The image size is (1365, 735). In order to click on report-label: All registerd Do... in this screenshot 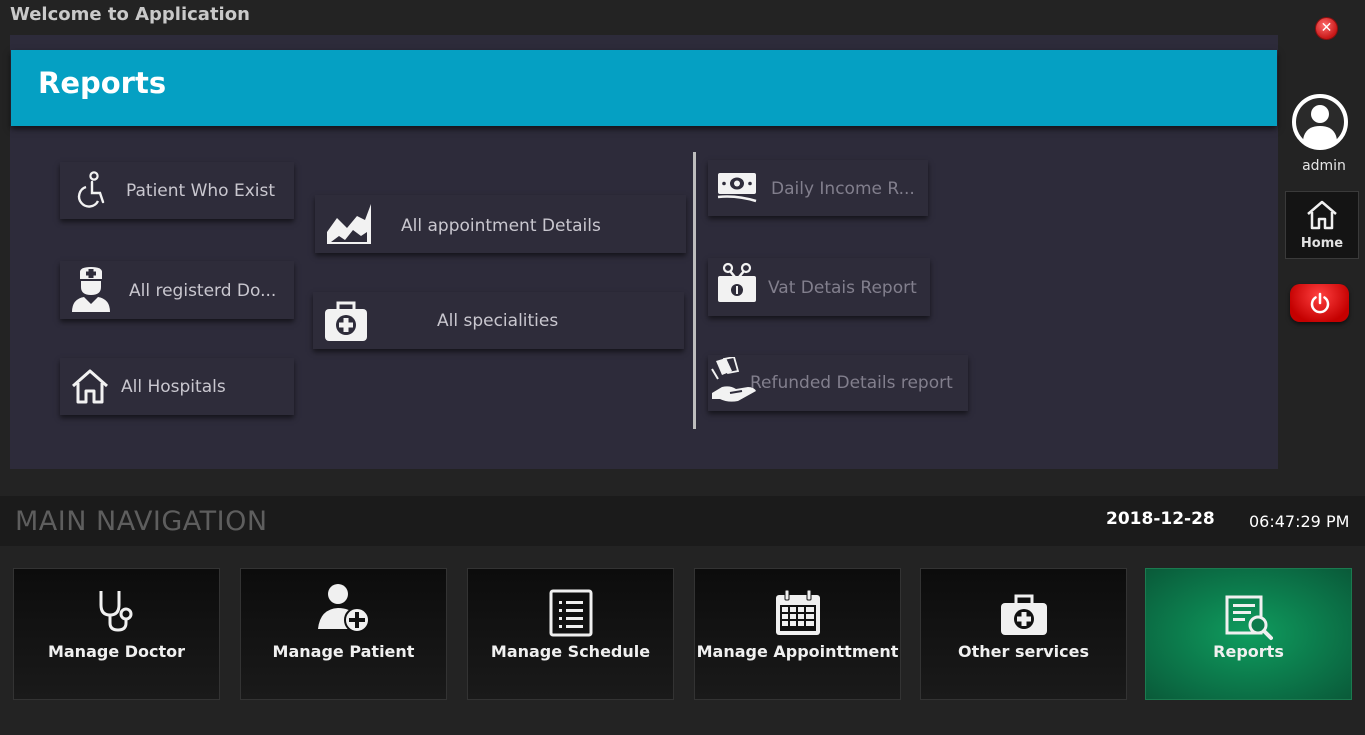, I will do `click(203, 291)`.